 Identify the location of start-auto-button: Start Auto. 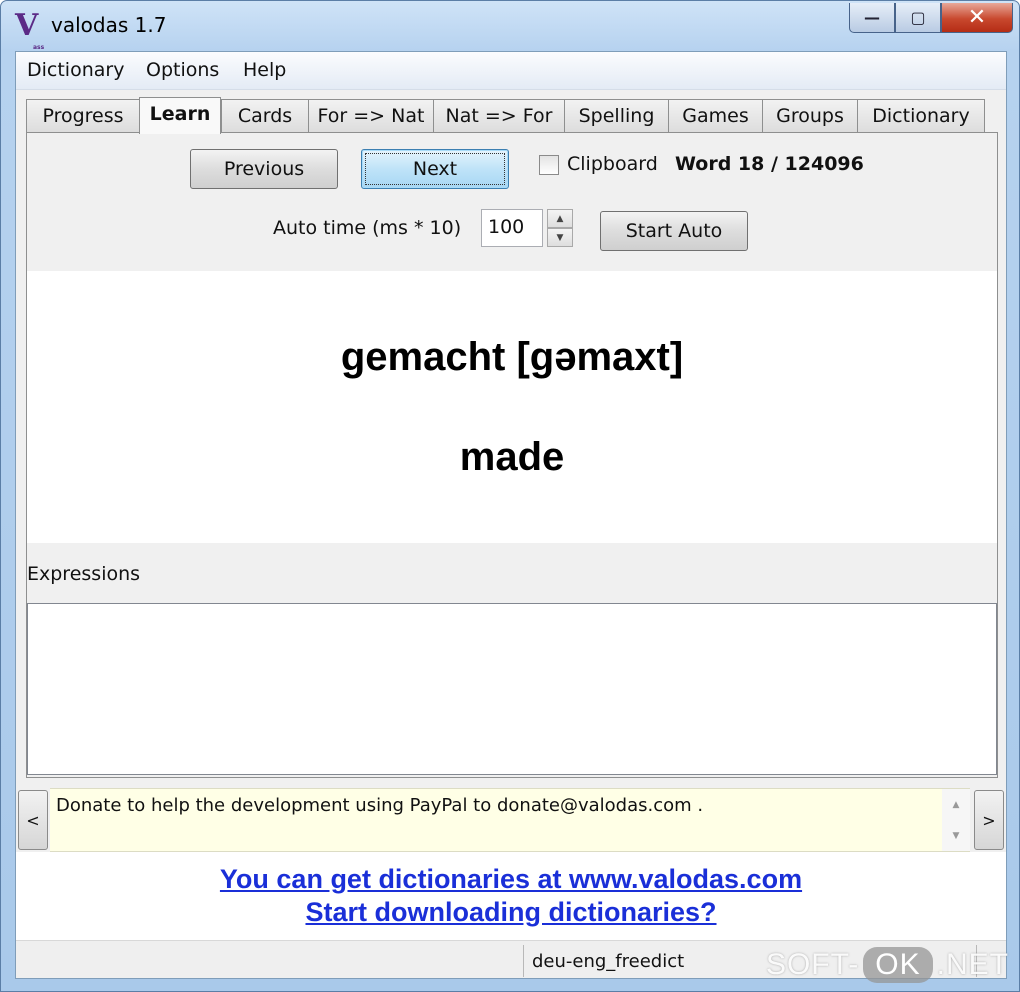
(674, 231).